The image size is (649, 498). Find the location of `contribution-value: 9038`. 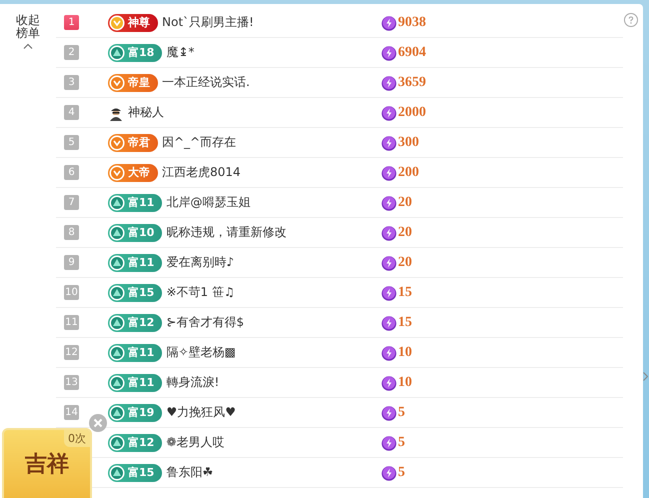

contribution-value: 9038 is located at coordinates (412, 22).